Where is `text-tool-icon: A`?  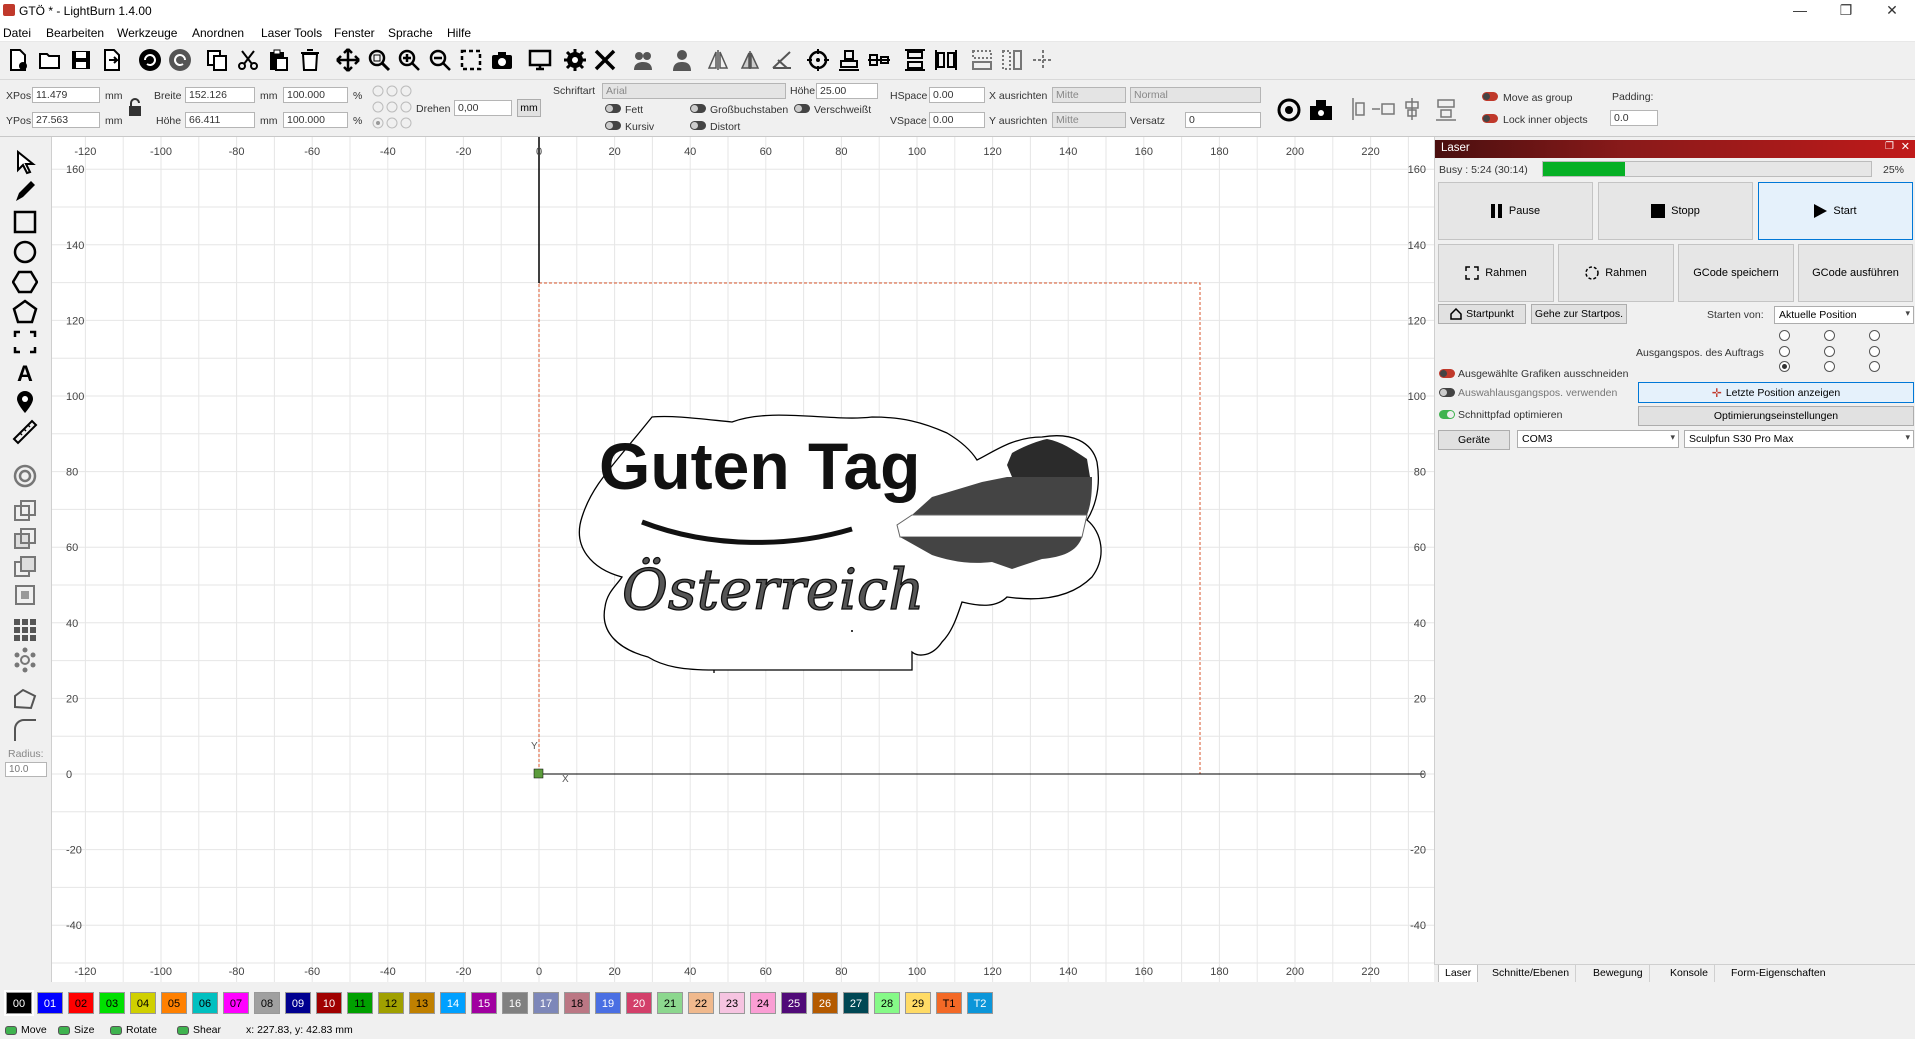 text-tool-icon: A is located at coordinates (25, 372).